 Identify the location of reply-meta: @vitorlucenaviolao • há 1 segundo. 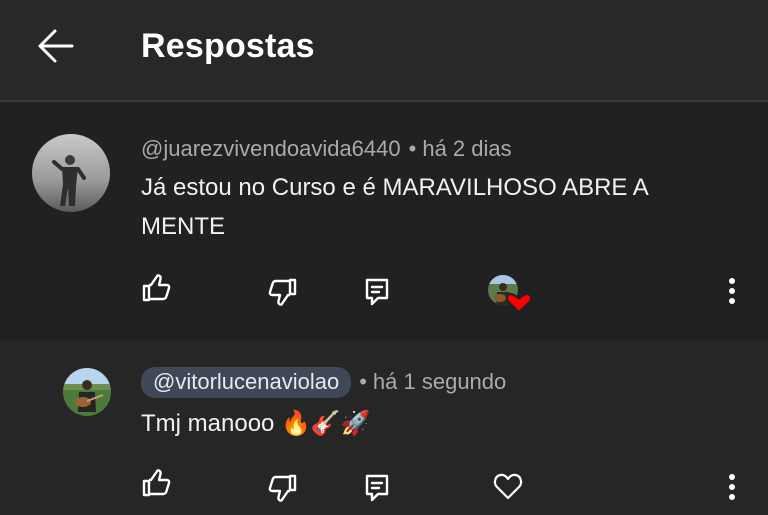
(323, 382).